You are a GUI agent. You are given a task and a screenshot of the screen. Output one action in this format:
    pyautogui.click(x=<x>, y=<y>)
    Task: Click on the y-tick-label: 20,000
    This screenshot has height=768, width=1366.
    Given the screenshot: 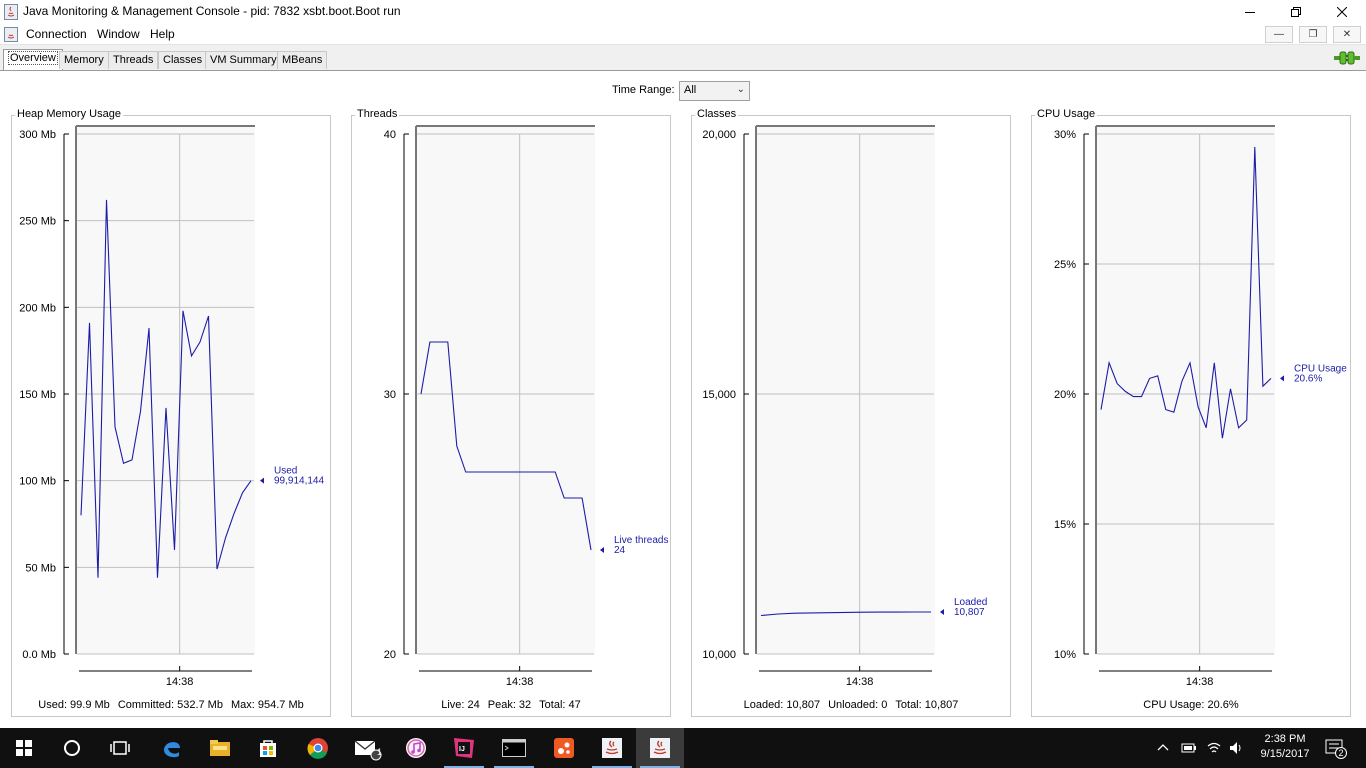 What is the action you would take?
    pyautogui.click(x=719, y=135)
    